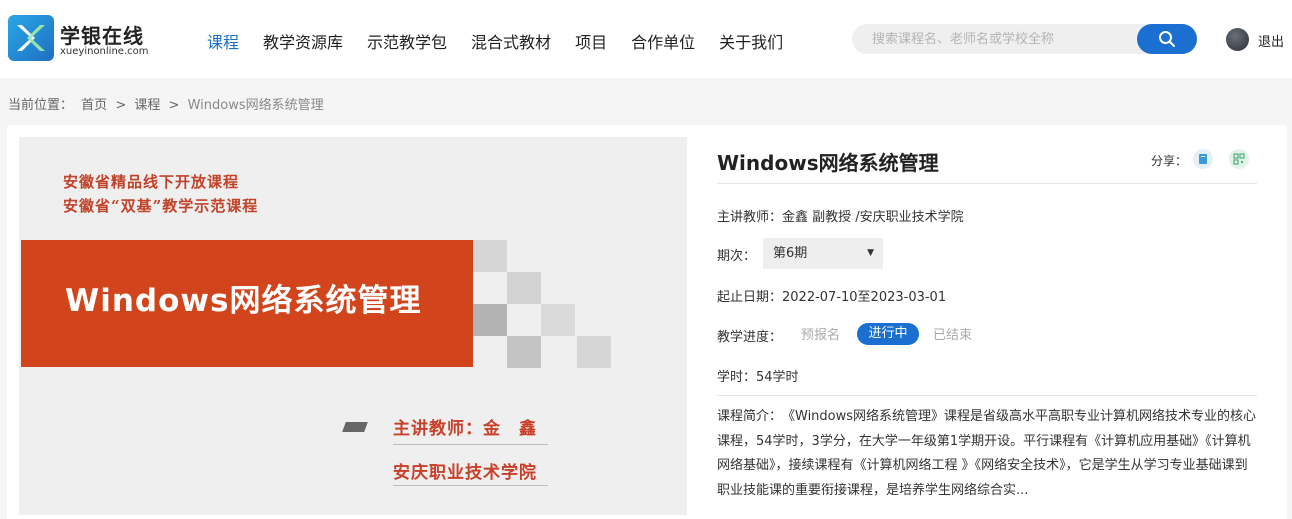  What do you see at coordinates (888, 334) in the screenshot?
I see `progress-in-progress-badge: 进行中` at bounding box center [888, 334].